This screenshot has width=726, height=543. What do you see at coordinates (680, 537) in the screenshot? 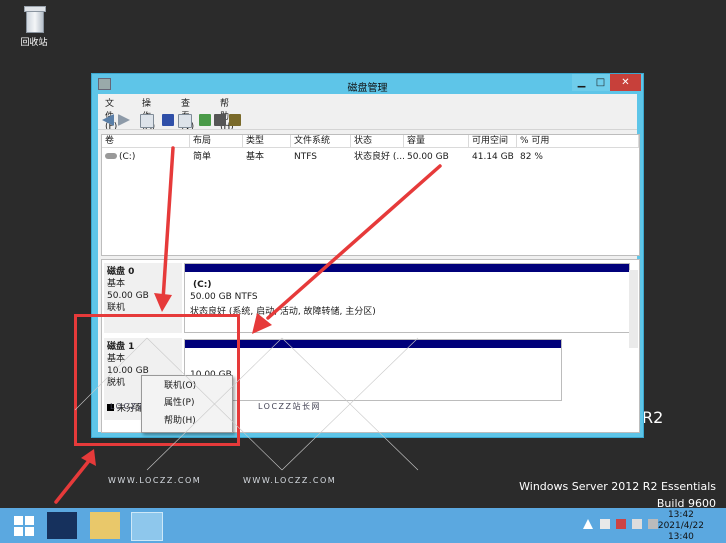
I see `clock-time-secondary: 13:40` at bounding box center [680, 537].